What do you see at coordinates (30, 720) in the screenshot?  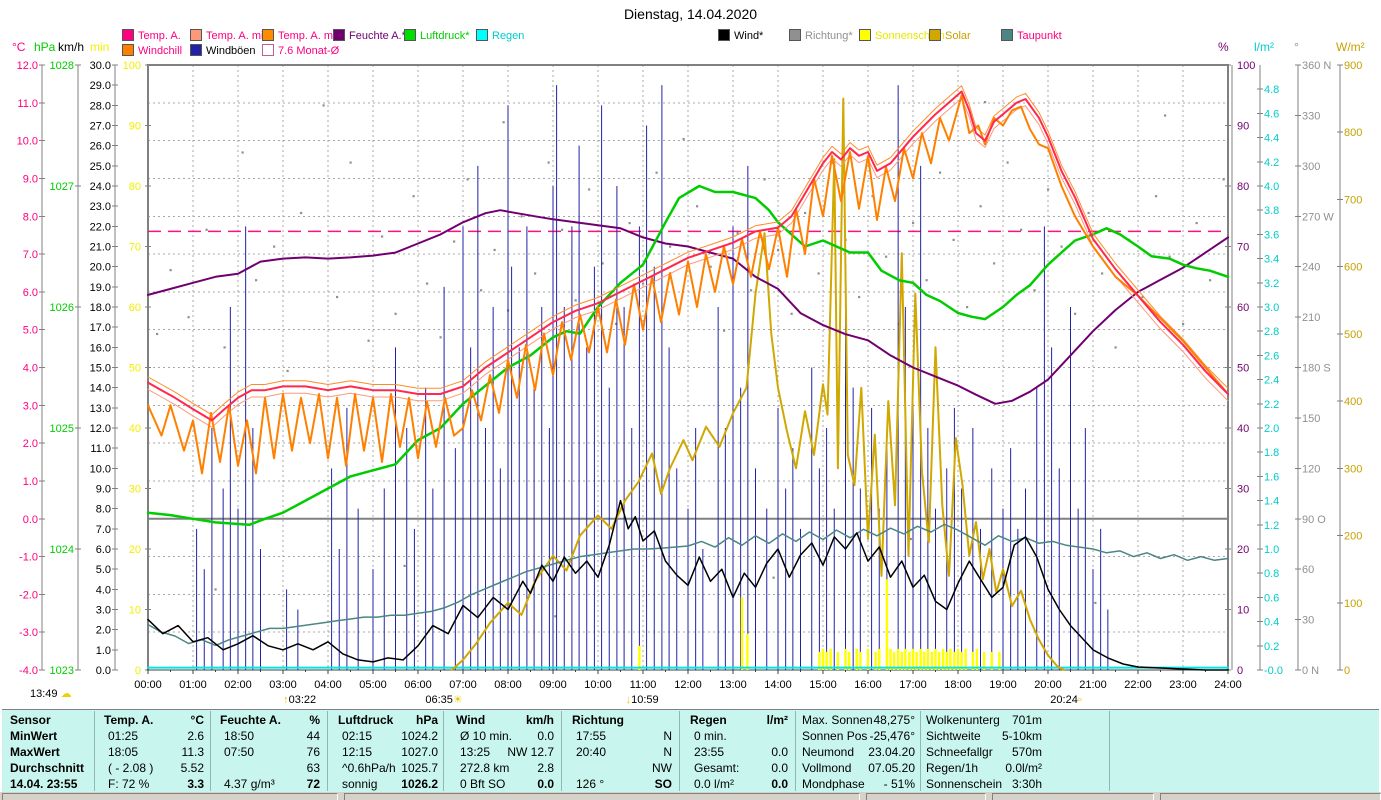 I see `table-cell: Sensor` at bounding box center [30, 720].